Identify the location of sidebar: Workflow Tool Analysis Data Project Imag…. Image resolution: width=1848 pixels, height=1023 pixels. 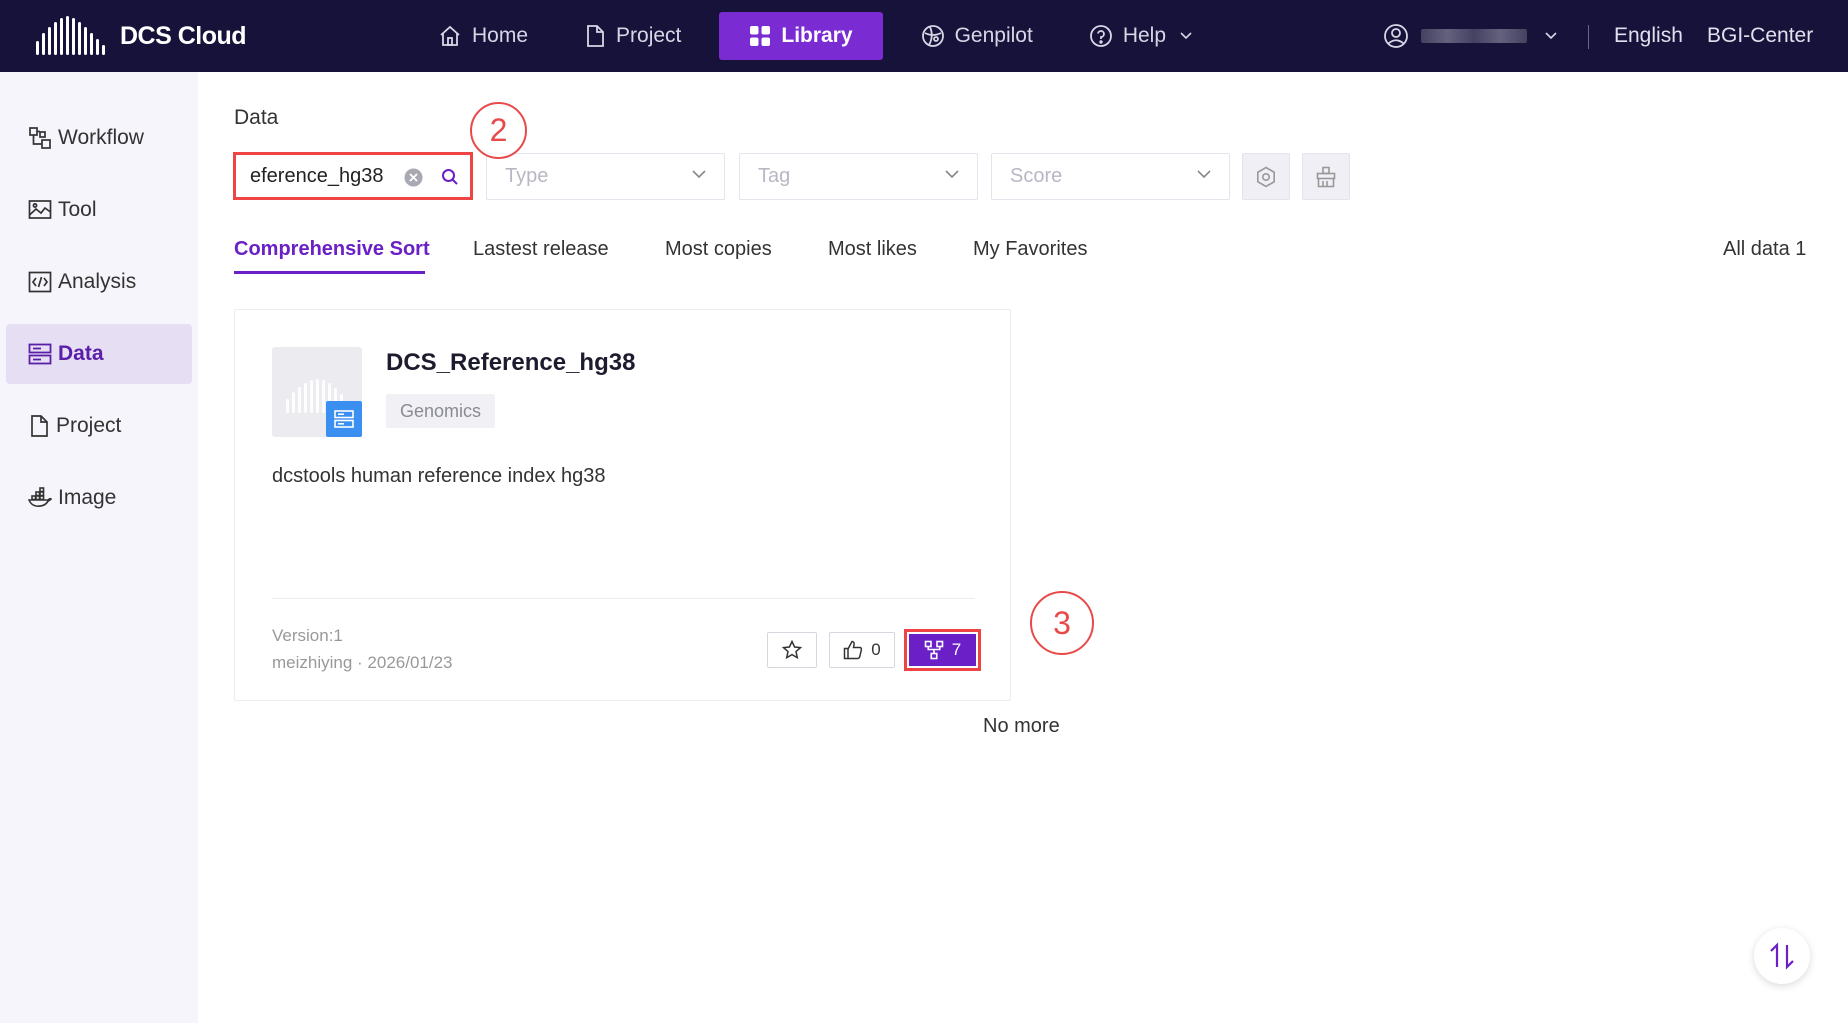
(99, 547).